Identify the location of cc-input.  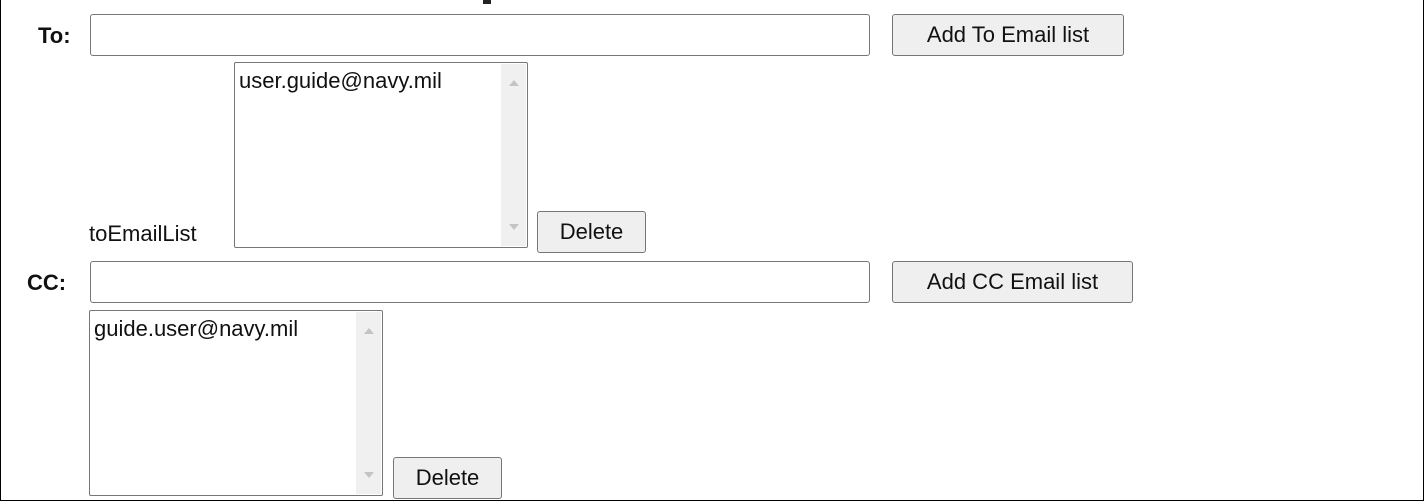
(480, 282).